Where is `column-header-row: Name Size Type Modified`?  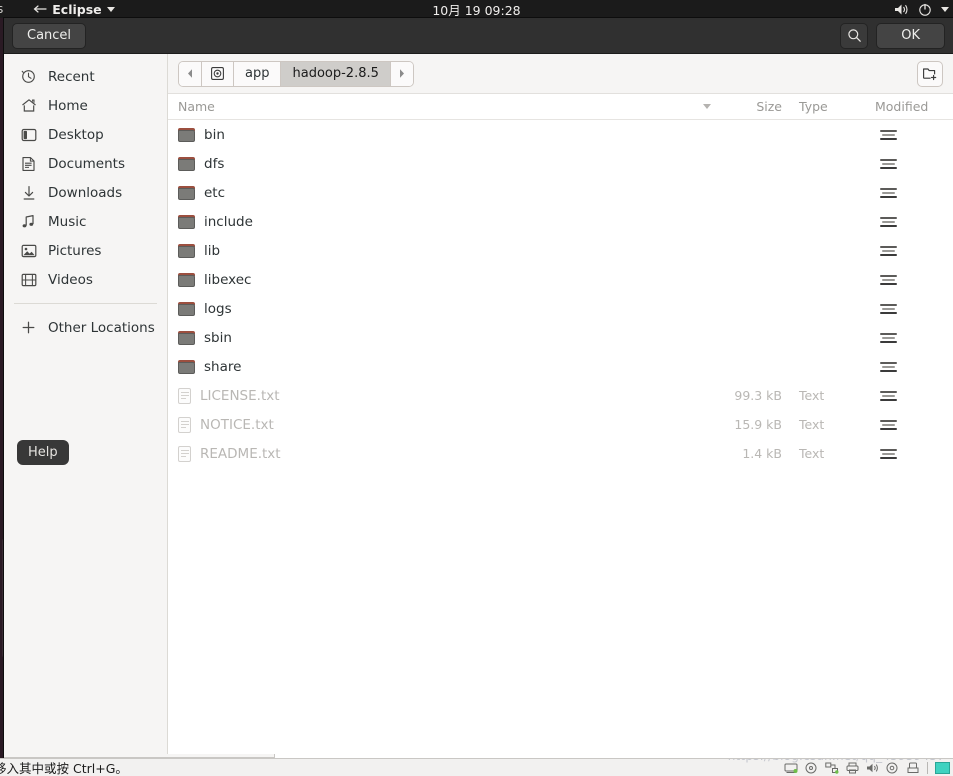 column-header-row: Name Size Type Modified is located at coordinates (560, 107).